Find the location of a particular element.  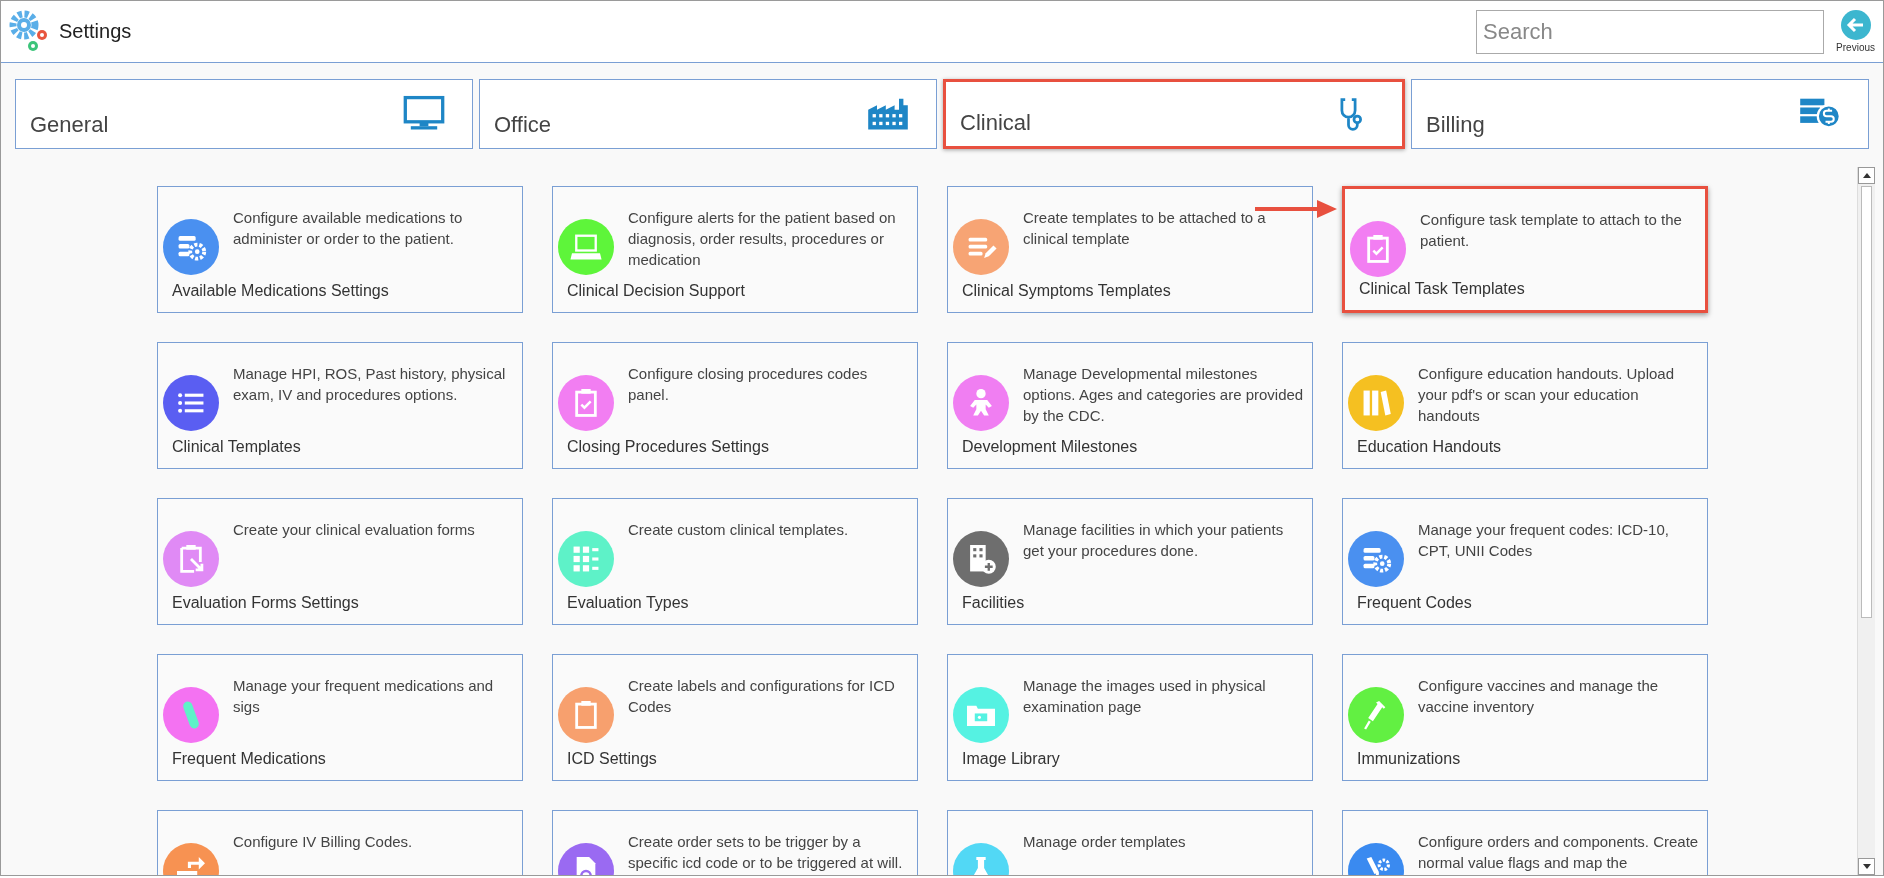

card-description: Create labels and configurations for ICD Codes is located at coordinates (762, 696).